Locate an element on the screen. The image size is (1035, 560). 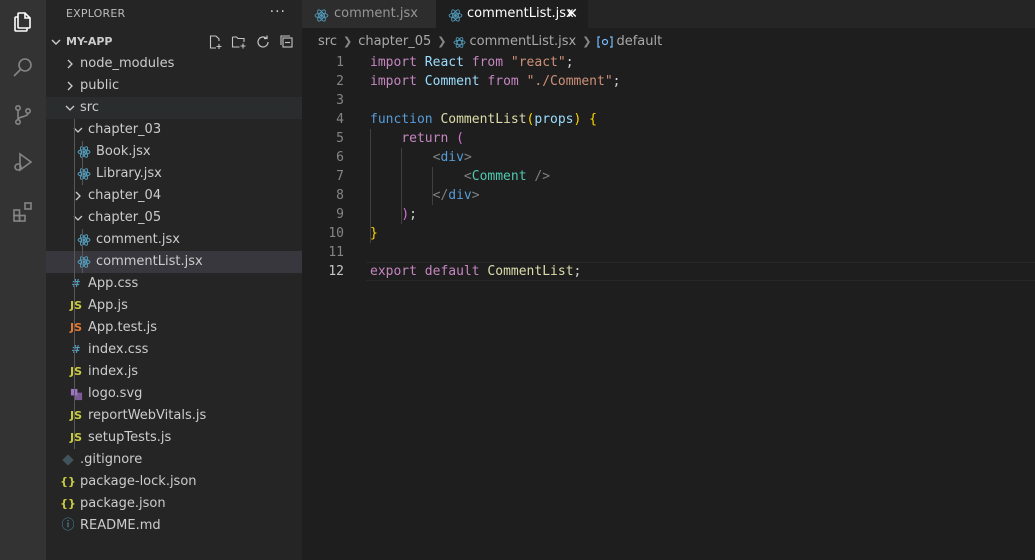
file-item-reportwebvitals-js: JS reportWebVitals.js is located at coordinates (174, 416).